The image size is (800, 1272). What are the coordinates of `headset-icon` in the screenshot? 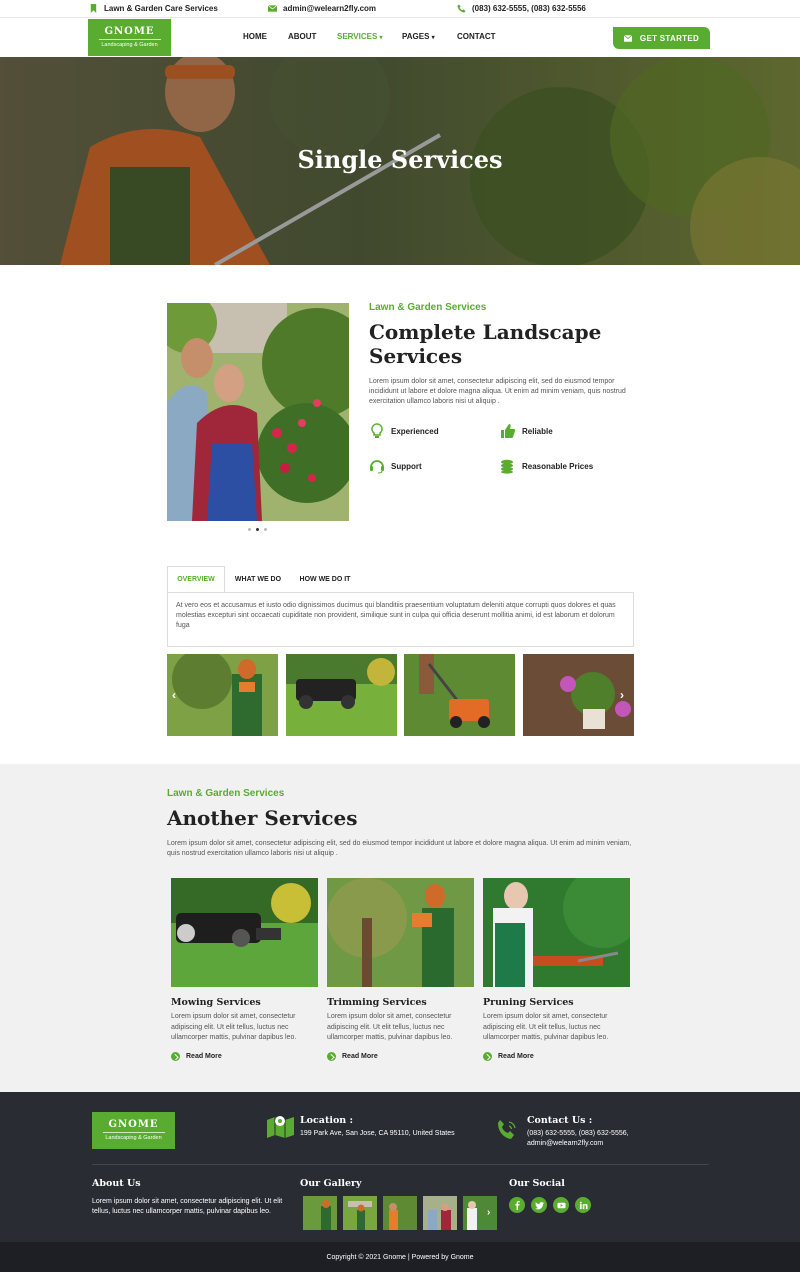 It's located at (377, 467).